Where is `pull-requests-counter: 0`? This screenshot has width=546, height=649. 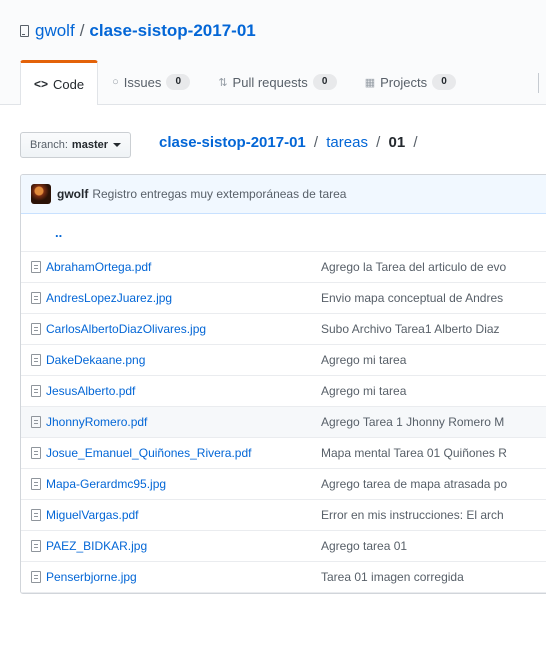
pull-requests-counter: 0 is located at coordinates (324, 82).